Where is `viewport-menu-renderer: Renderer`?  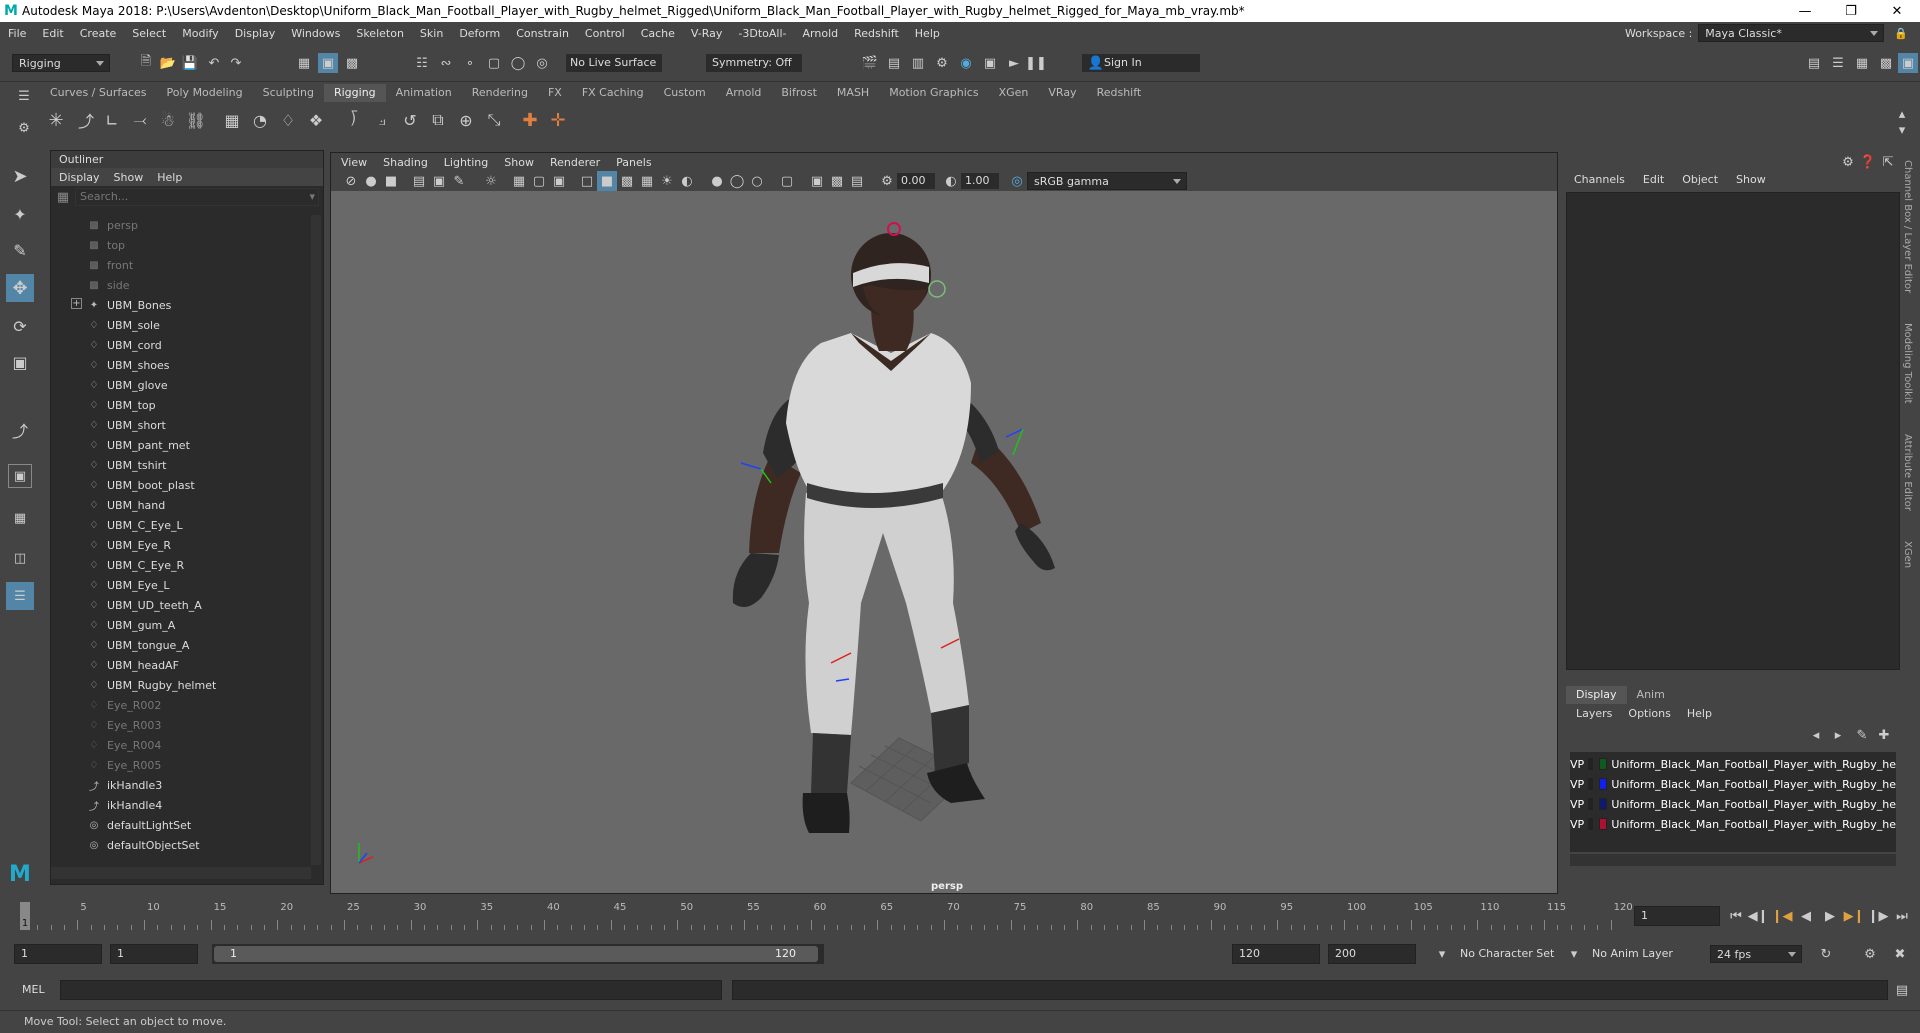 viewport-menu-renderer: Renderer is located at coordinates (575, 162).